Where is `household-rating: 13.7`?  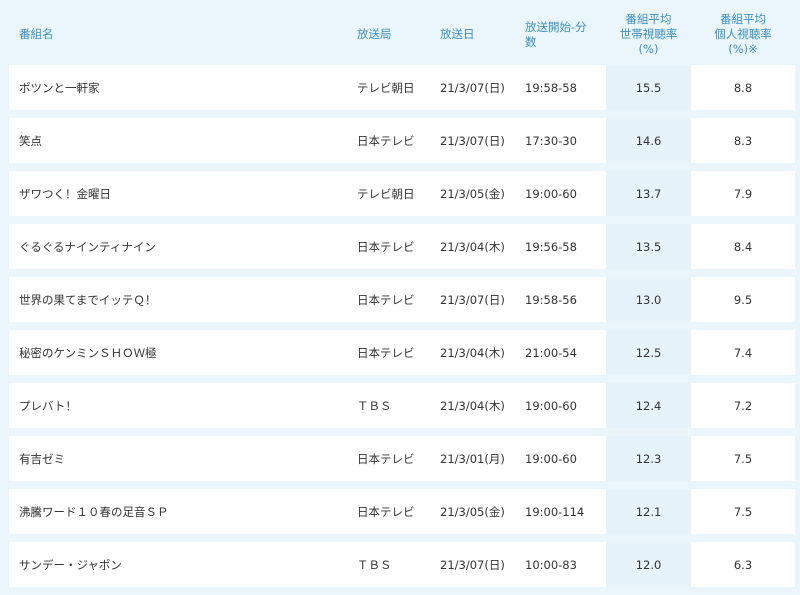 household-rating: 13.7 is located at coordinates (648, 193).